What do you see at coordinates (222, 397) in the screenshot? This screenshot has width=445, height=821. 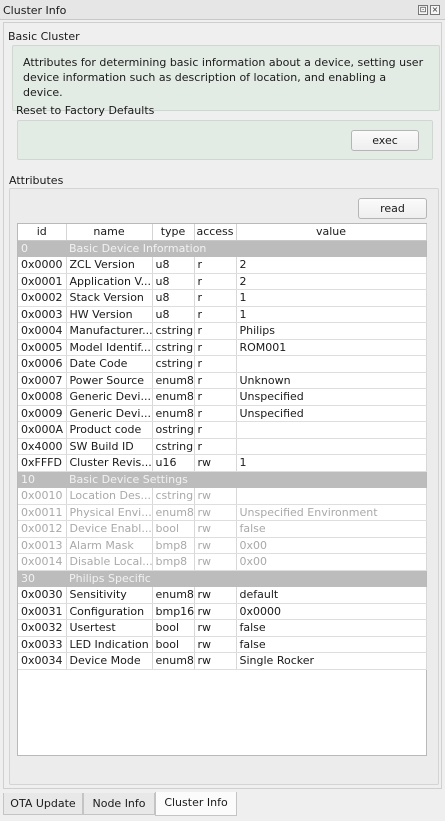 I see `table-row: 0x0008 Generic Devi... enum8 r Unspecified` at bounding box center [222, 397].